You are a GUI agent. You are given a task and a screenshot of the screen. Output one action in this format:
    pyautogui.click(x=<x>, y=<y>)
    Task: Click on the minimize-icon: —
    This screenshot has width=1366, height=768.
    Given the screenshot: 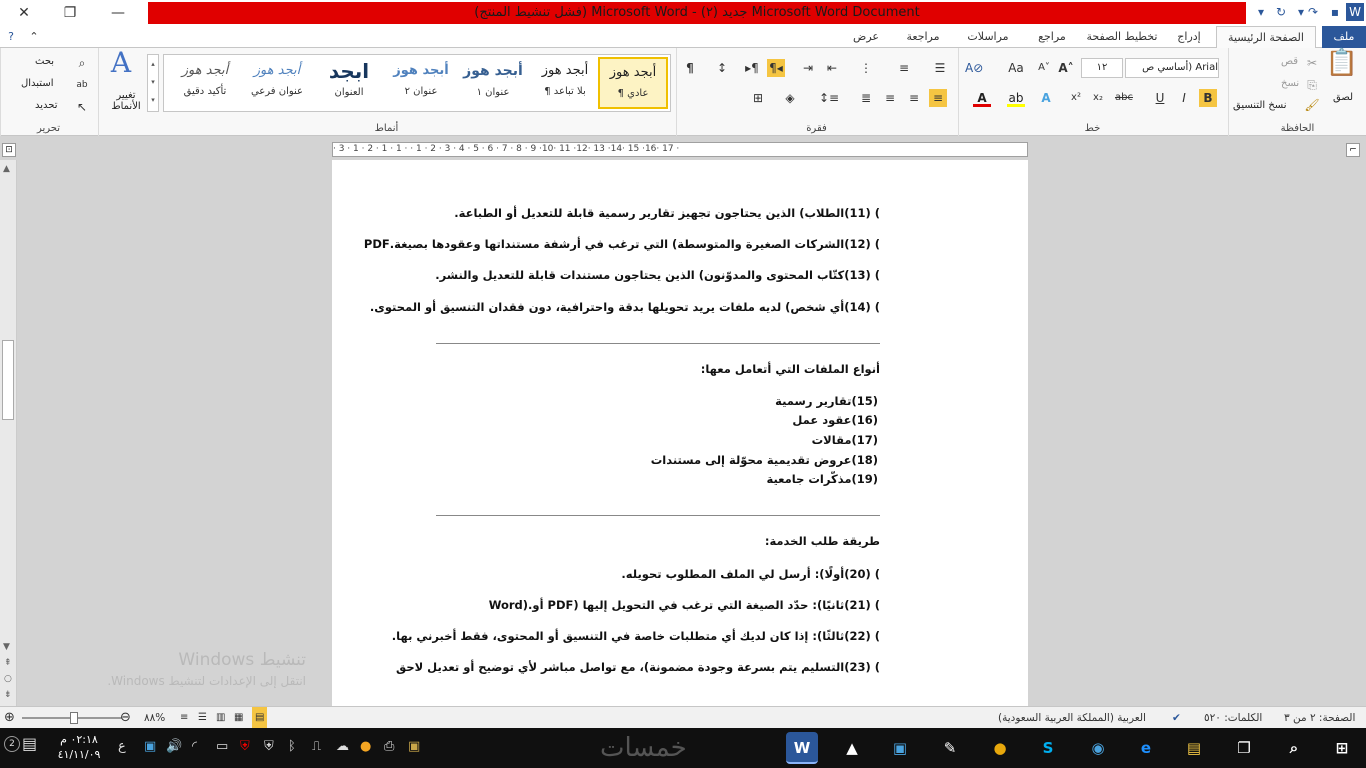 What is the action you would take?
    pyautogui.click(x=118, y=13)
    